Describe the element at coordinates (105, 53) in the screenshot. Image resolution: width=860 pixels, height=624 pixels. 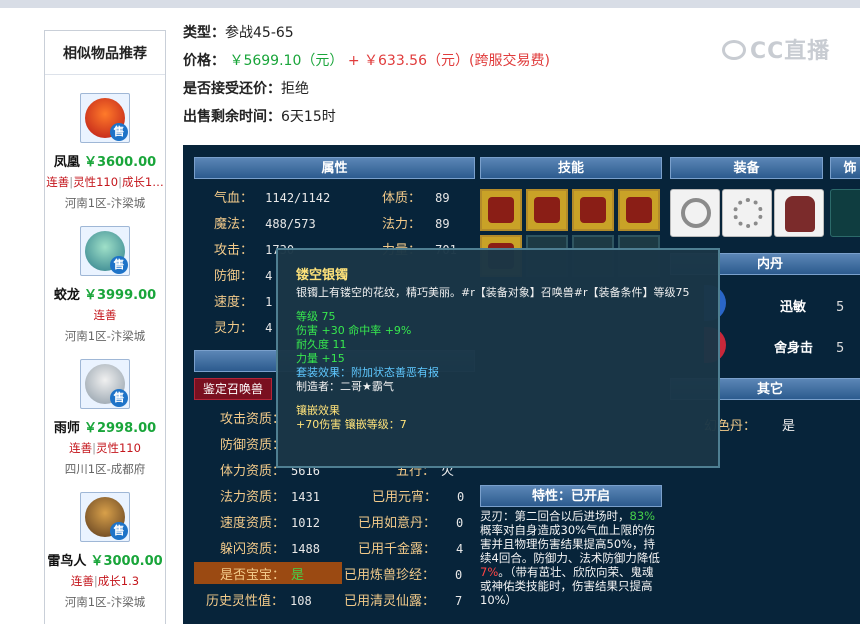
I see `sidebar-title: 相似物品推荐` at that location.